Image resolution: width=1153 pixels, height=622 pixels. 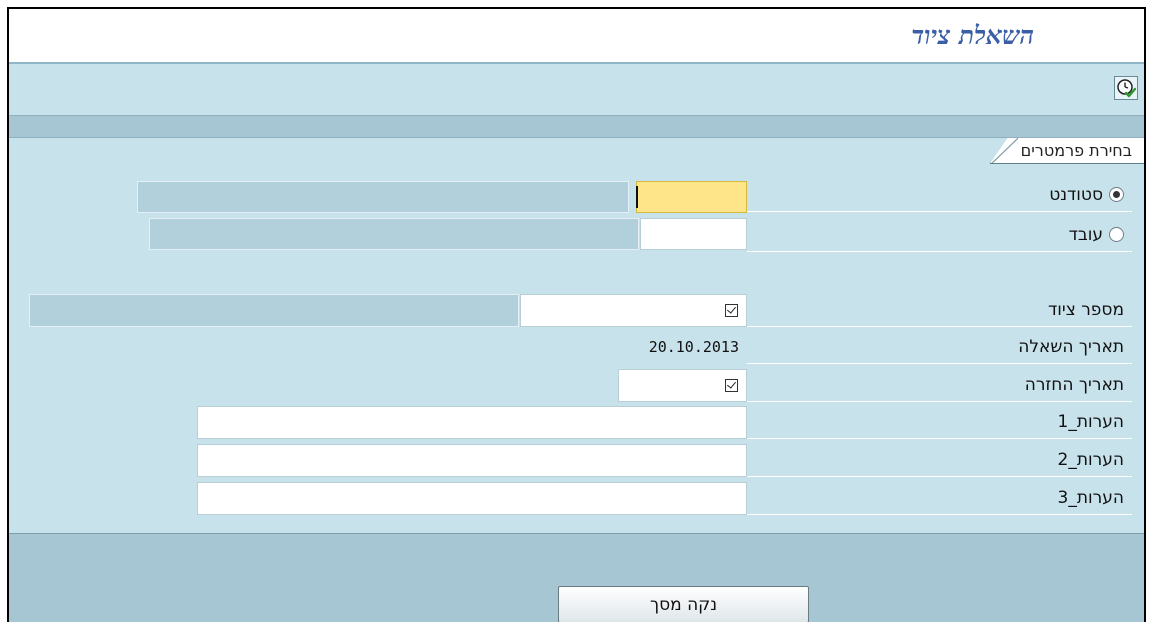 What do you see at coordinates (576, 126) in the screenshot?
I see `toolbar-separator` at bounding box center [576, 126].